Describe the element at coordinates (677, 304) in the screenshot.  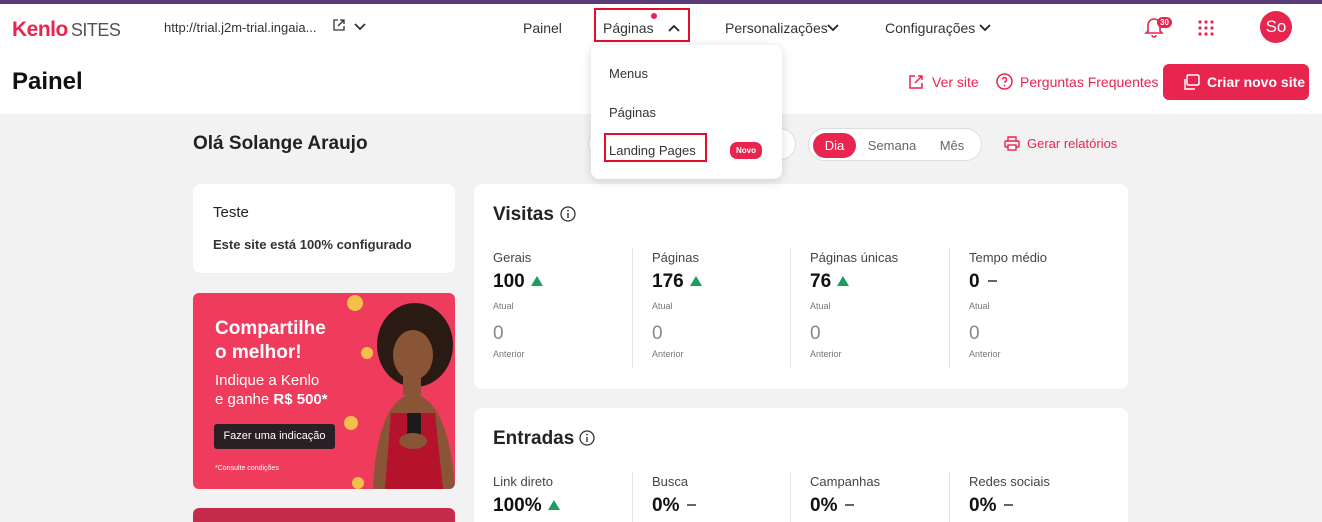
I see `metric-paginas: Páginas 176 Atual 0 Anterior` at that location.